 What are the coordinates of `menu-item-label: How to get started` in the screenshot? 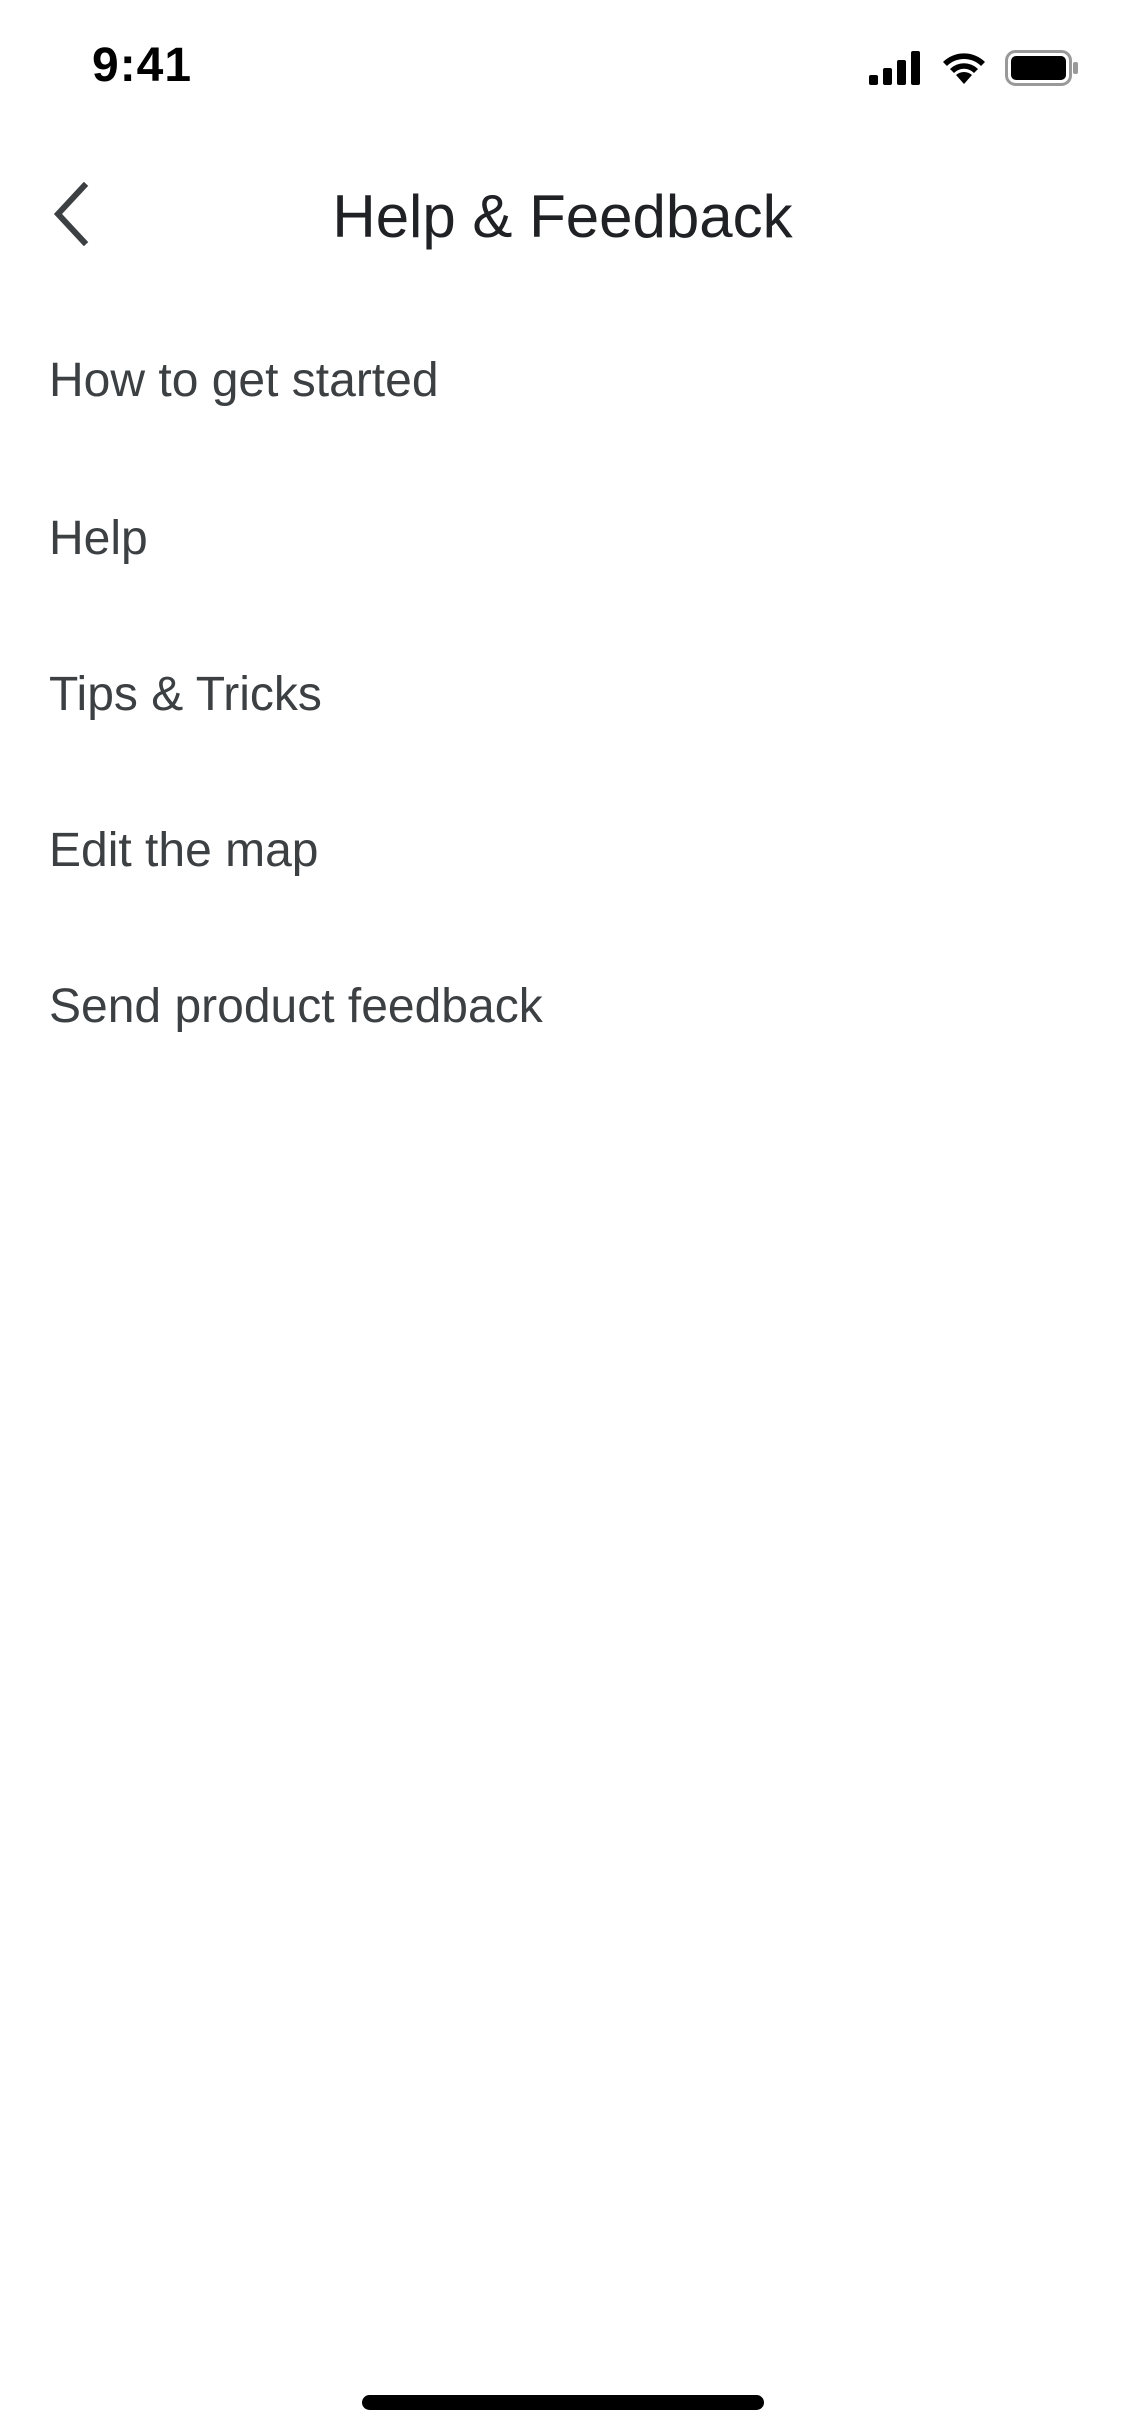 It's located at (244, 380).